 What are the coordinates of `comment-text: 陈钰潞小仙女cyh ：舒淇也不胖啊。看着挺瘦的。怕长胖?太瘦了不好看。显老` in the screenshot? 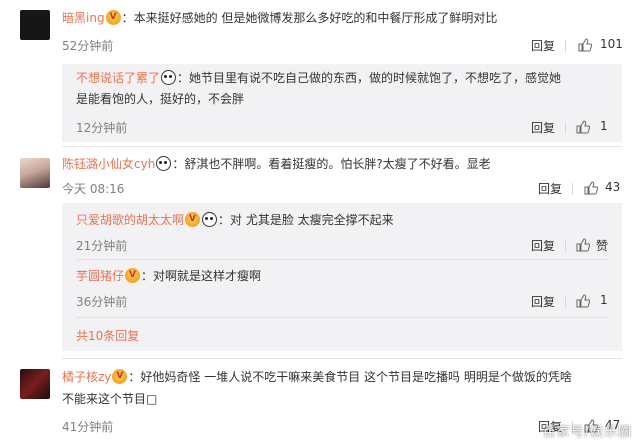 It's located at (276, 163).